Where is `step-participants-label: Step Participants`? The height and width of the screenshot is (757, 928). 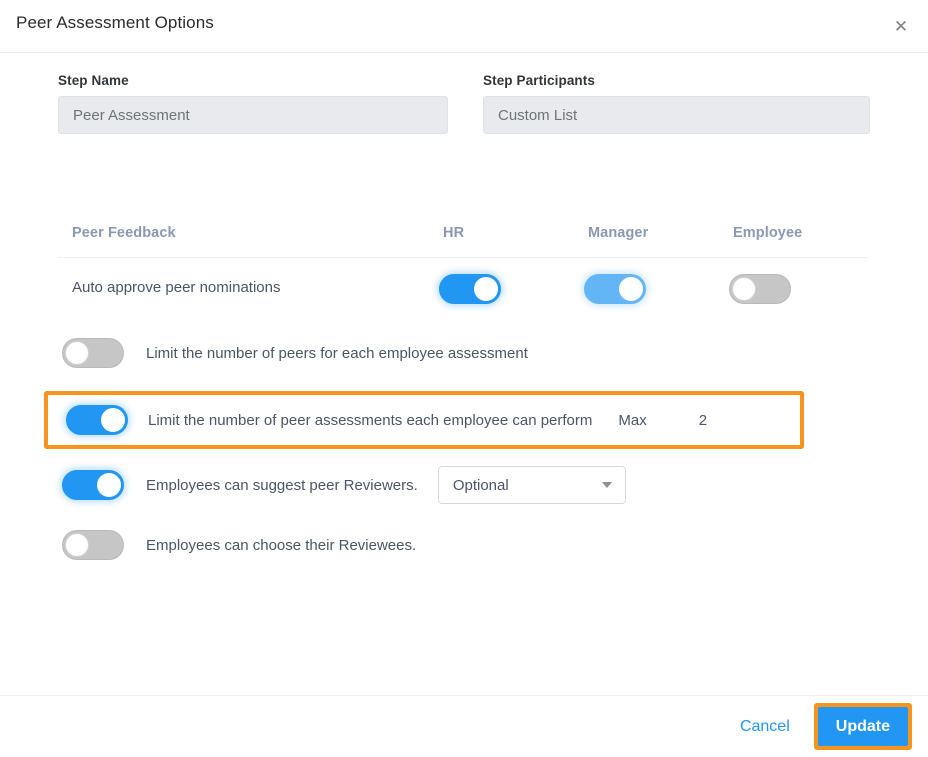 step-participants-label: Step Participants is located at coordinates (539, 80).